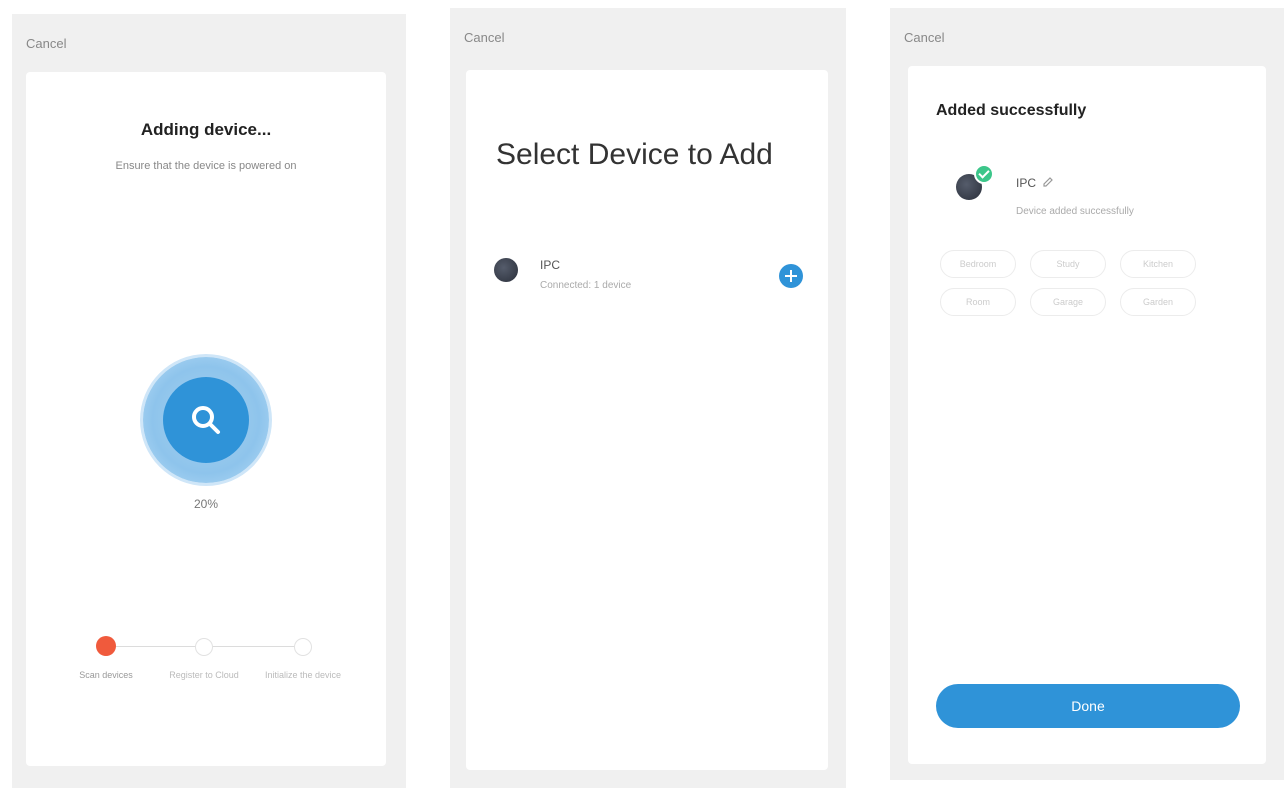 The height and width of the screenshot is (790, 1287). What do you see at coordinates (303, 675) in the screenshot?
I see `step-label-initialize: Initialize the device` at bounding box center [303, 675].